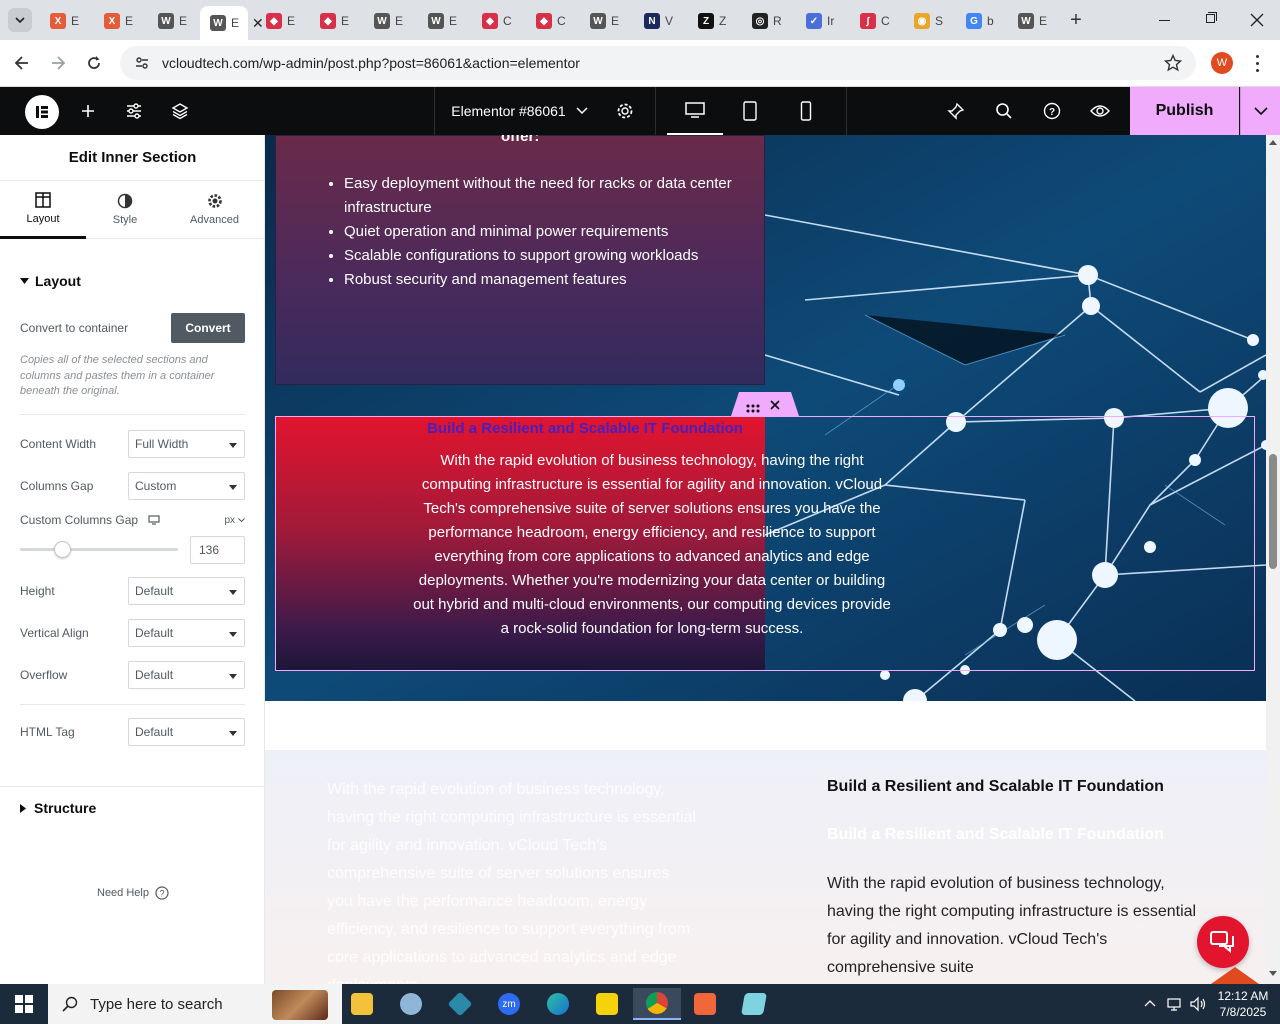  I want to click on bookmark-star-icon, so click(1173, 63).